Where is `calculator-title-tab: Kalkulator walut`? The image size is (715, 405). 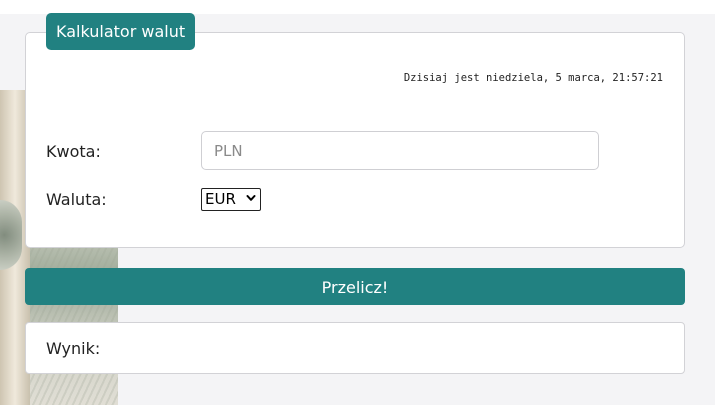
calculator-title-tab: Kalkulator walut is located at coordinates (121, 31).